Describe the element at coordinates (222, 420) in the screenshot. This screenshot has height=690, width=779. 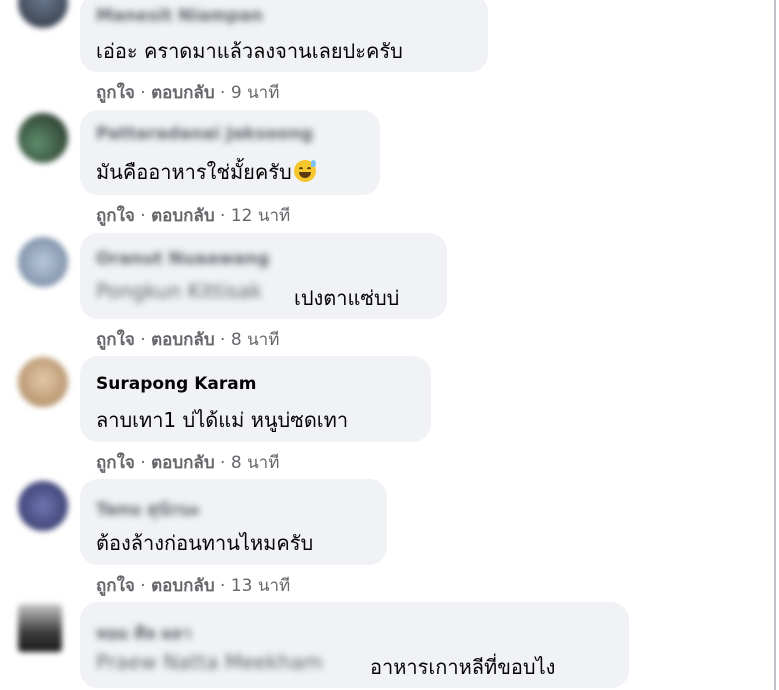
I see `comment-text: ลาบเทา1 บ่ได้แม่ หนูบ่ซดเทา` at that location.